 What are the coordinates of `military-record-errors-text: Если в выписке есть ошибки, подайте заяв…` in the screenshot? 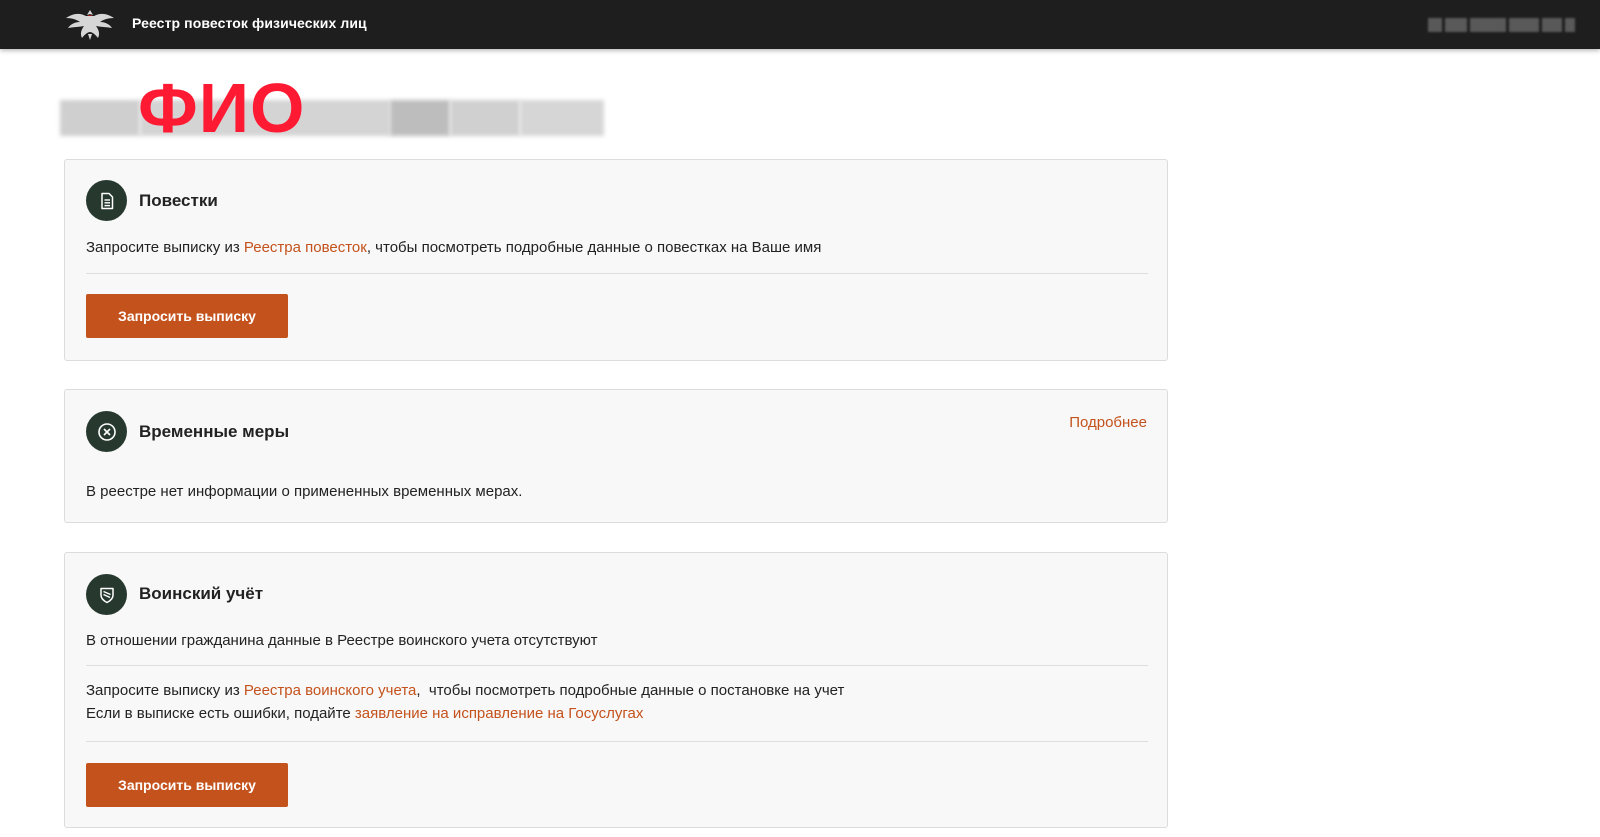 It's located at (364, 713).